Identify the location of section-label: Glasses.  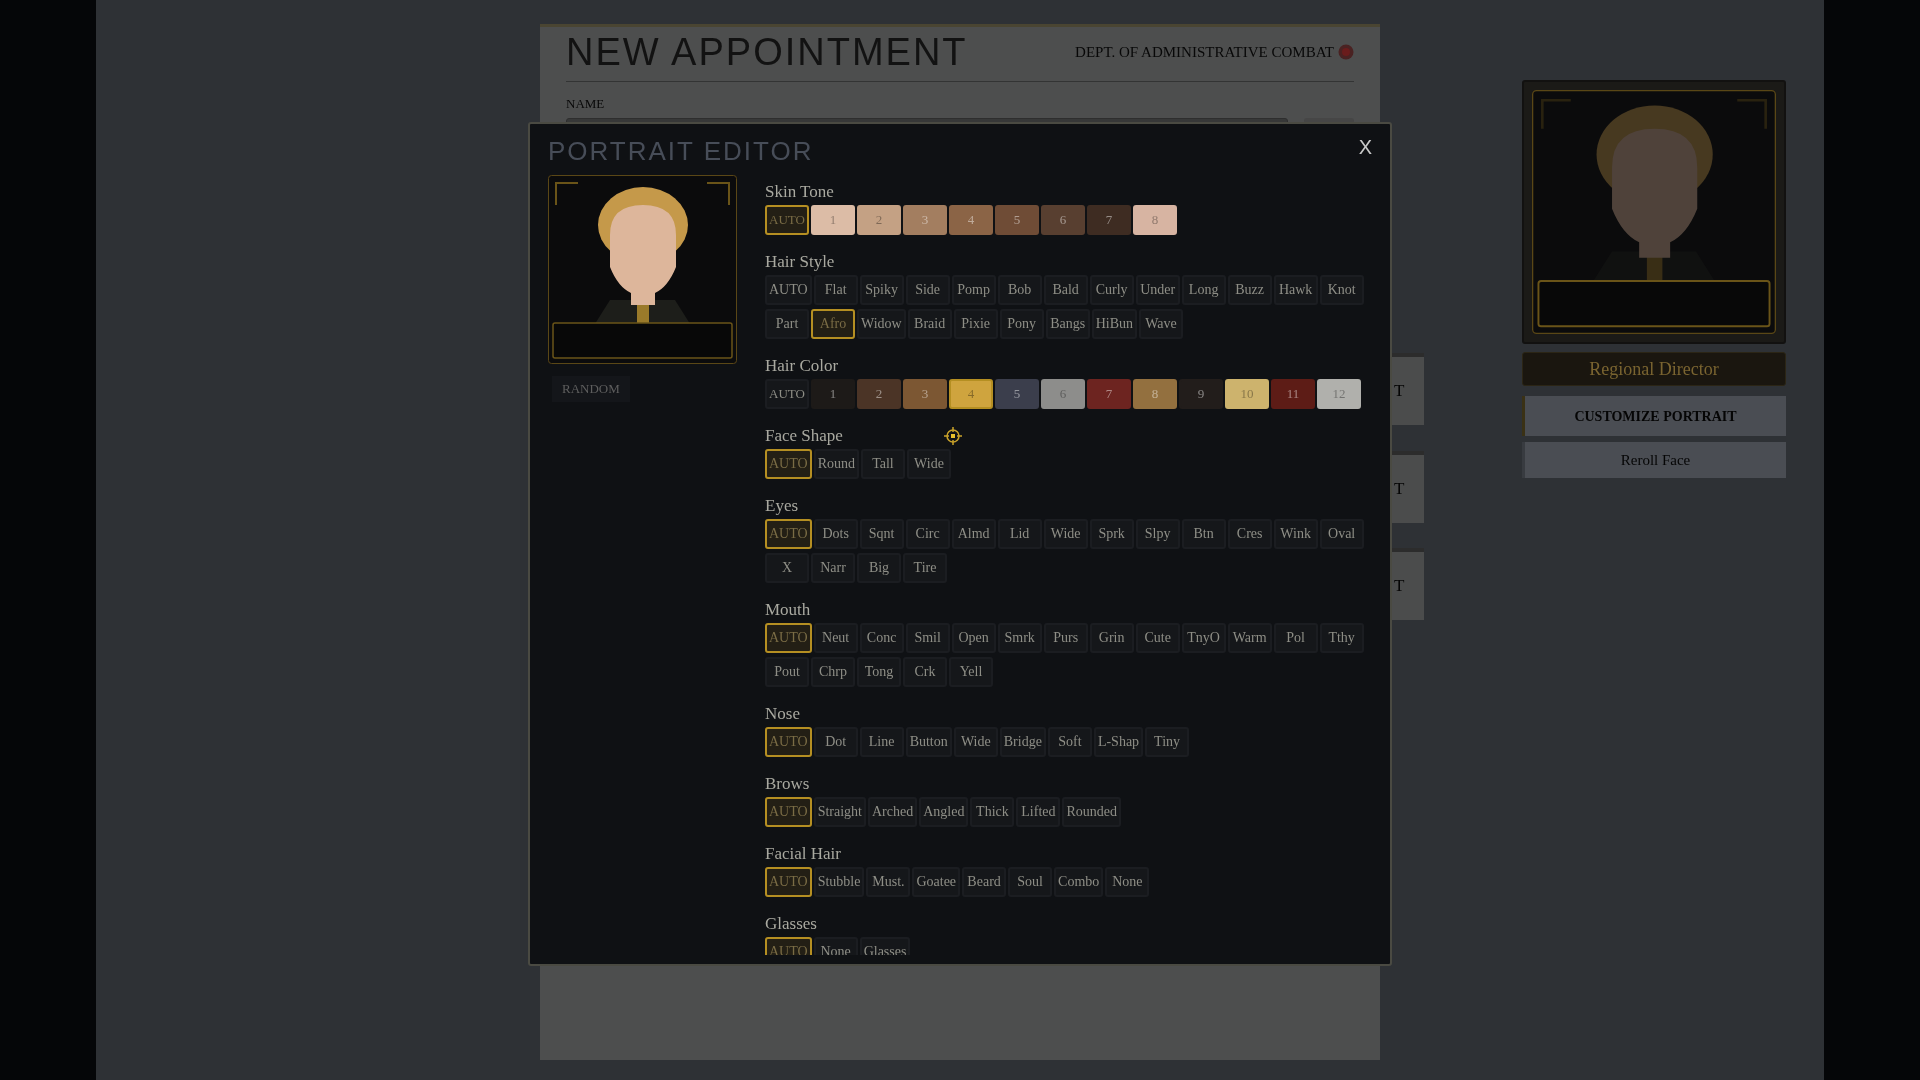
(791, 924).